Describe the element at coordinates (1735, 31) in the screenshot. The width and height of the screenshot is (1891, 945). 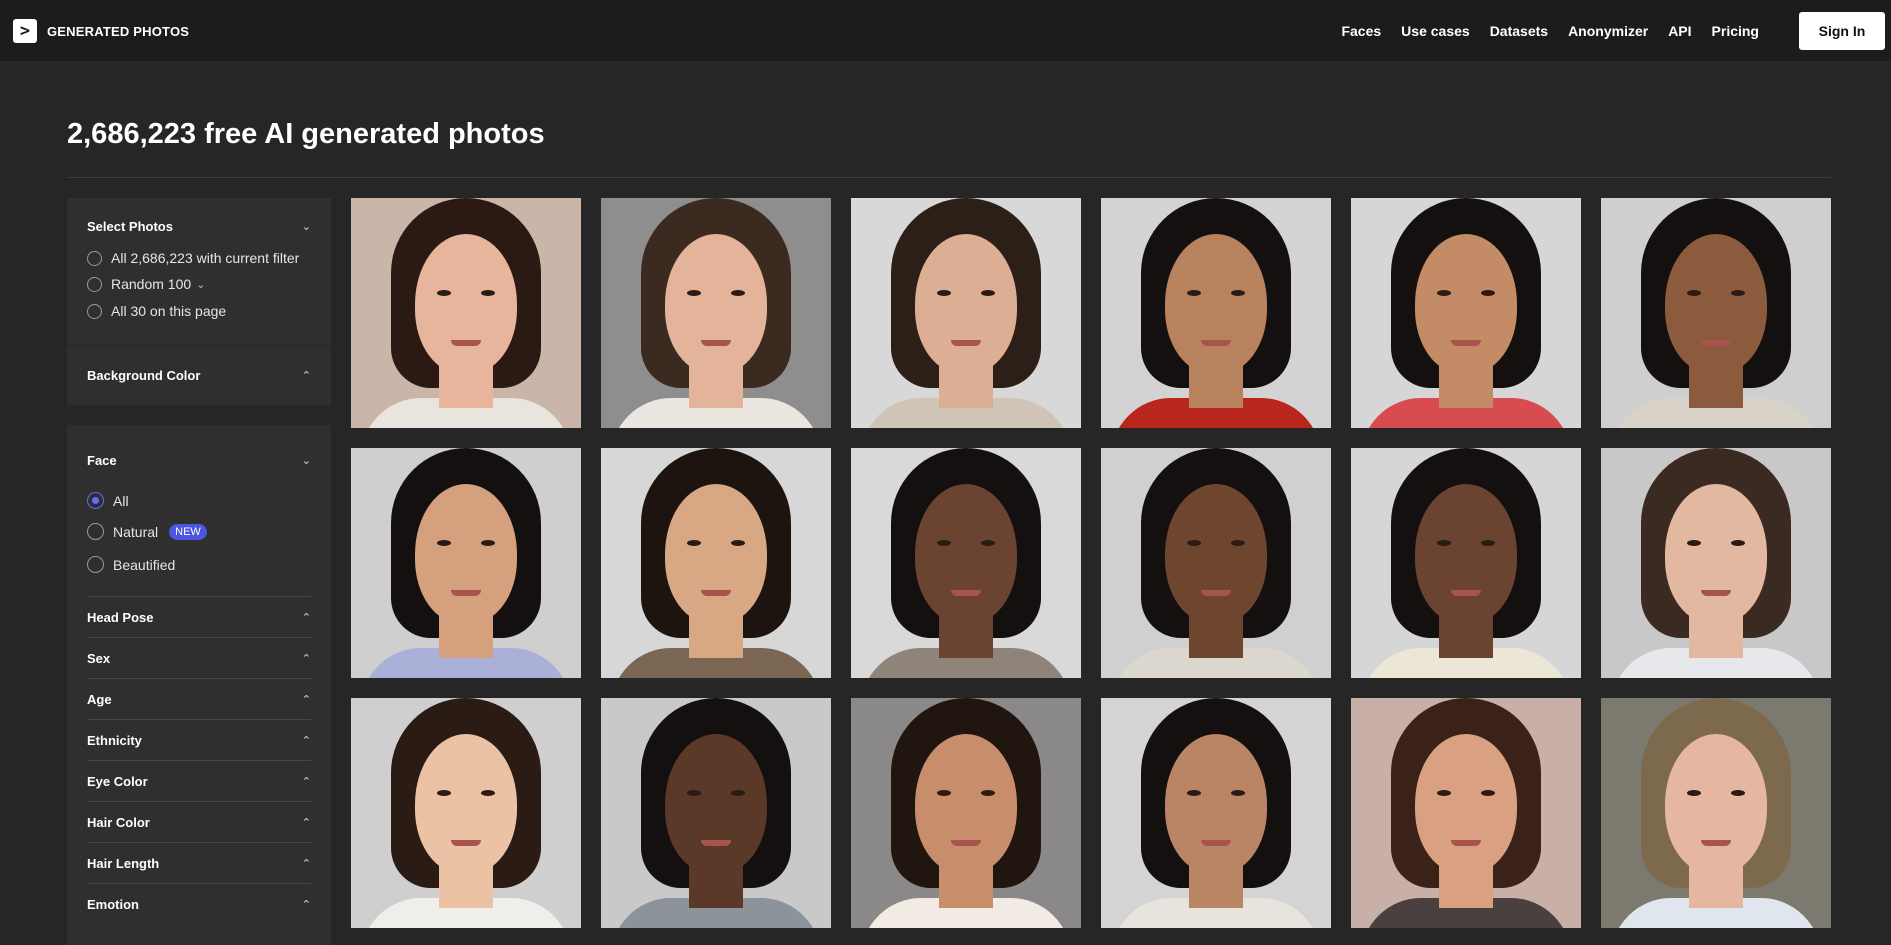
I see `nav-link-pricing: Pricing` at that location.